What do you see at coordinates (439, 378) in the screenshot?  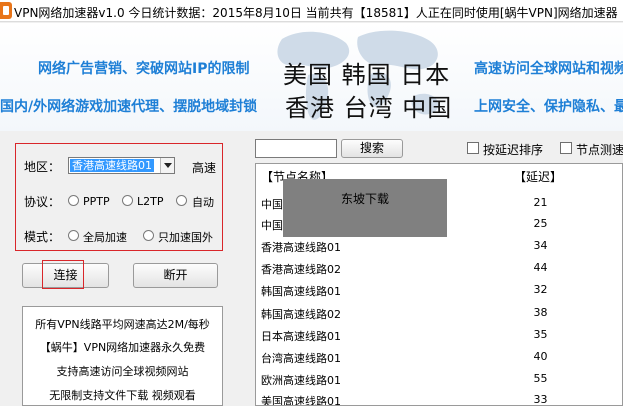 I see `table-row: 欧洲高速线路01 55` at bounding box center [439, 378].